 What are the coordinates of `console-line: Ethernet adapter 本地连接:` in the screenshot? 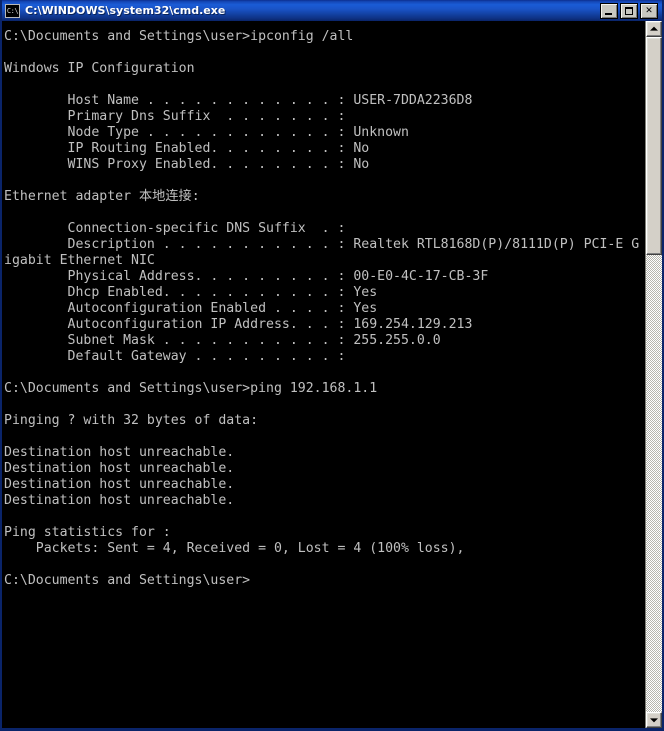 It's located at (102, 196).